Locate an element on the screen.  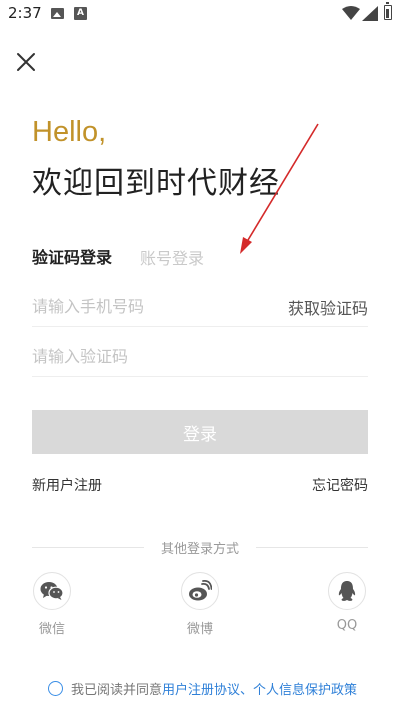
hello-heading: Hello, is located at coordinates (69, 132).